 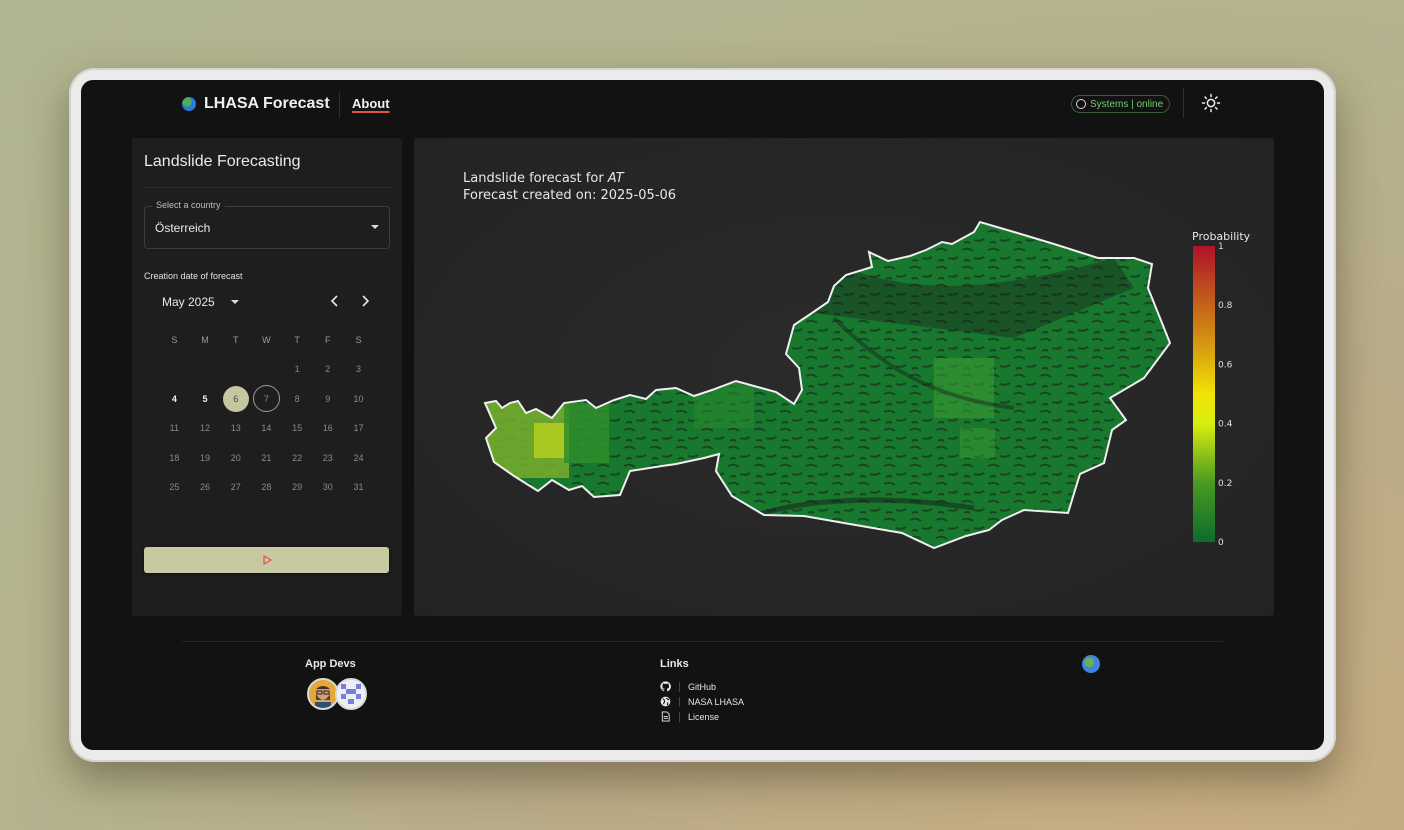 I want to click on calendar-day: 23, so click(x=327, y=458).